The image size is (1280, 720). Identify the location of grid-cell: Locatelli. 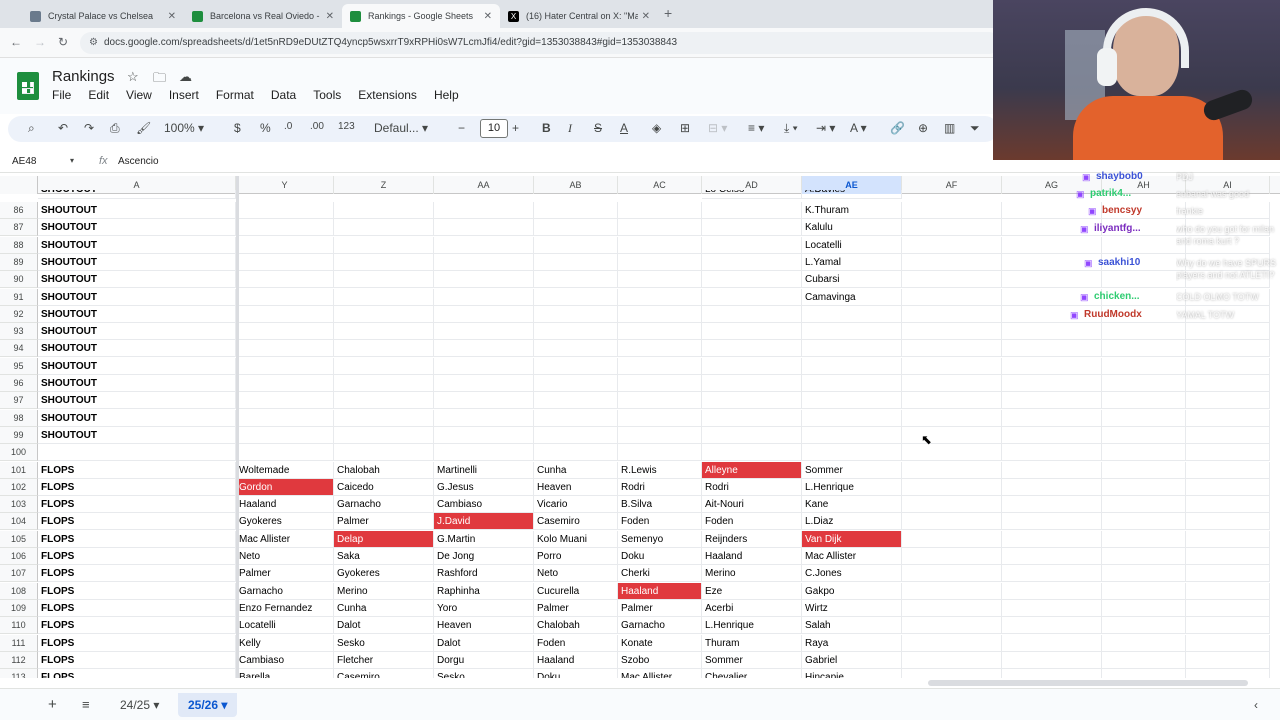
(852, 245).